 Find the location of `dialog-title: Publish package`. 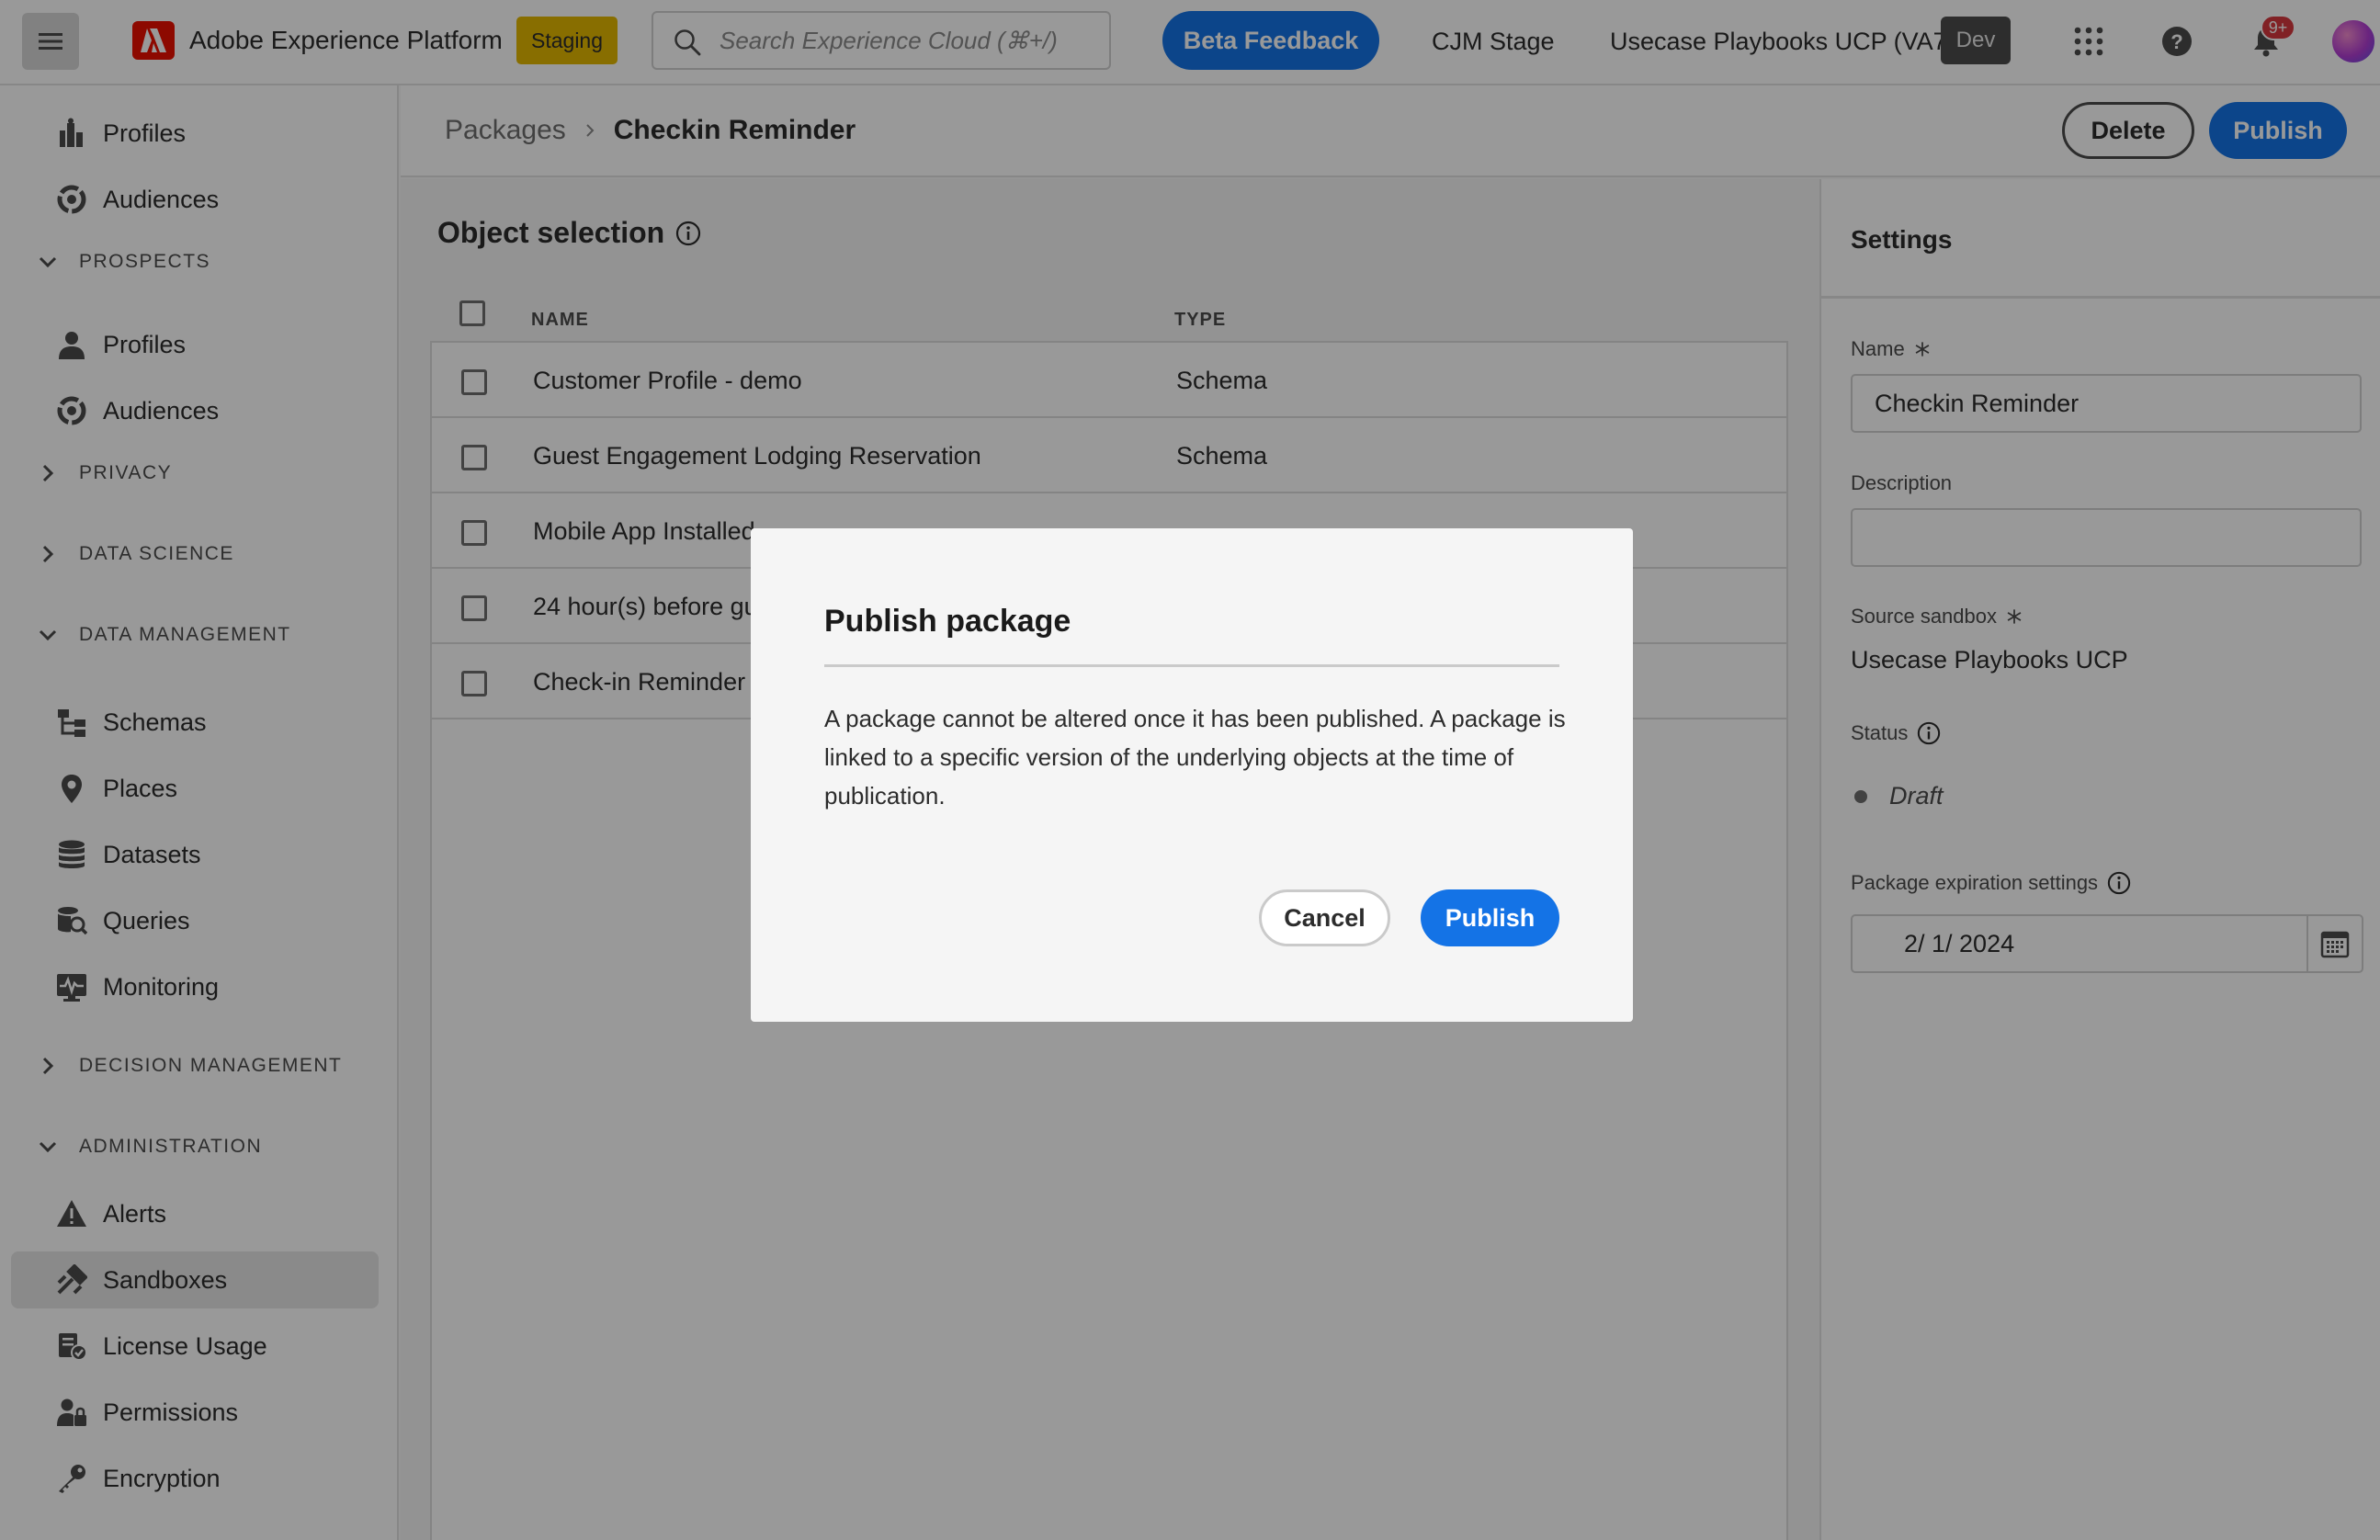

dialog-title: Publish package is located at coordinates (947, 621).